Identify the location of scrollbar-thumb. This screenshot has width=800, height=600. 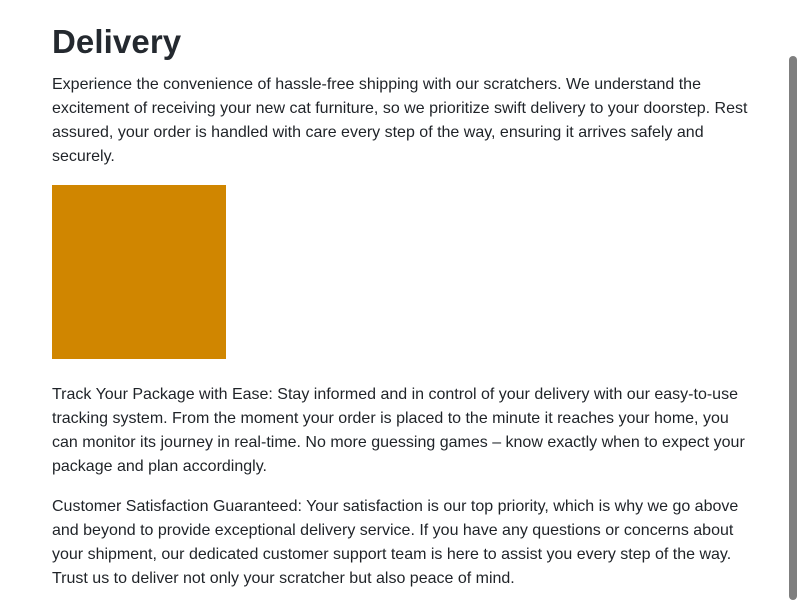
(793, 328).